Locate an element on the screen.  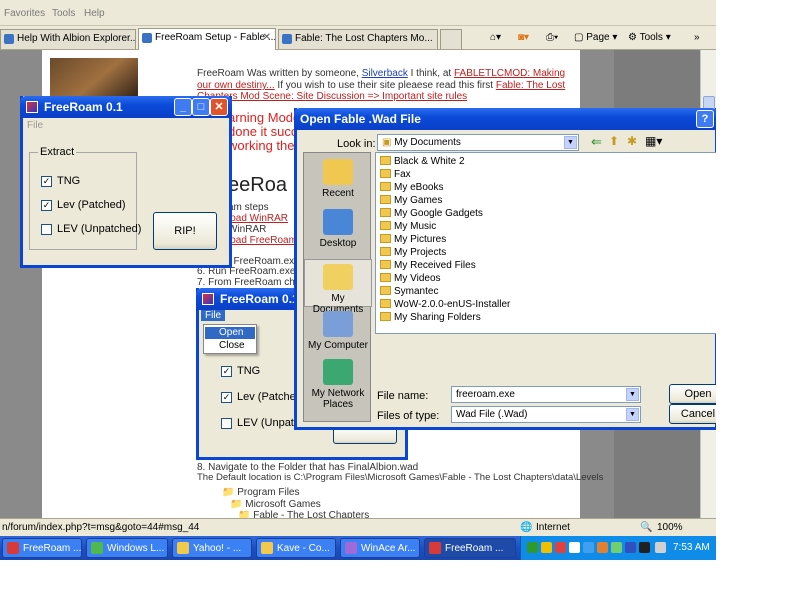
freeroam-back-titlebar: FreeRoam 0.1 _ □ ✕ is located at coordinates (126, 107).